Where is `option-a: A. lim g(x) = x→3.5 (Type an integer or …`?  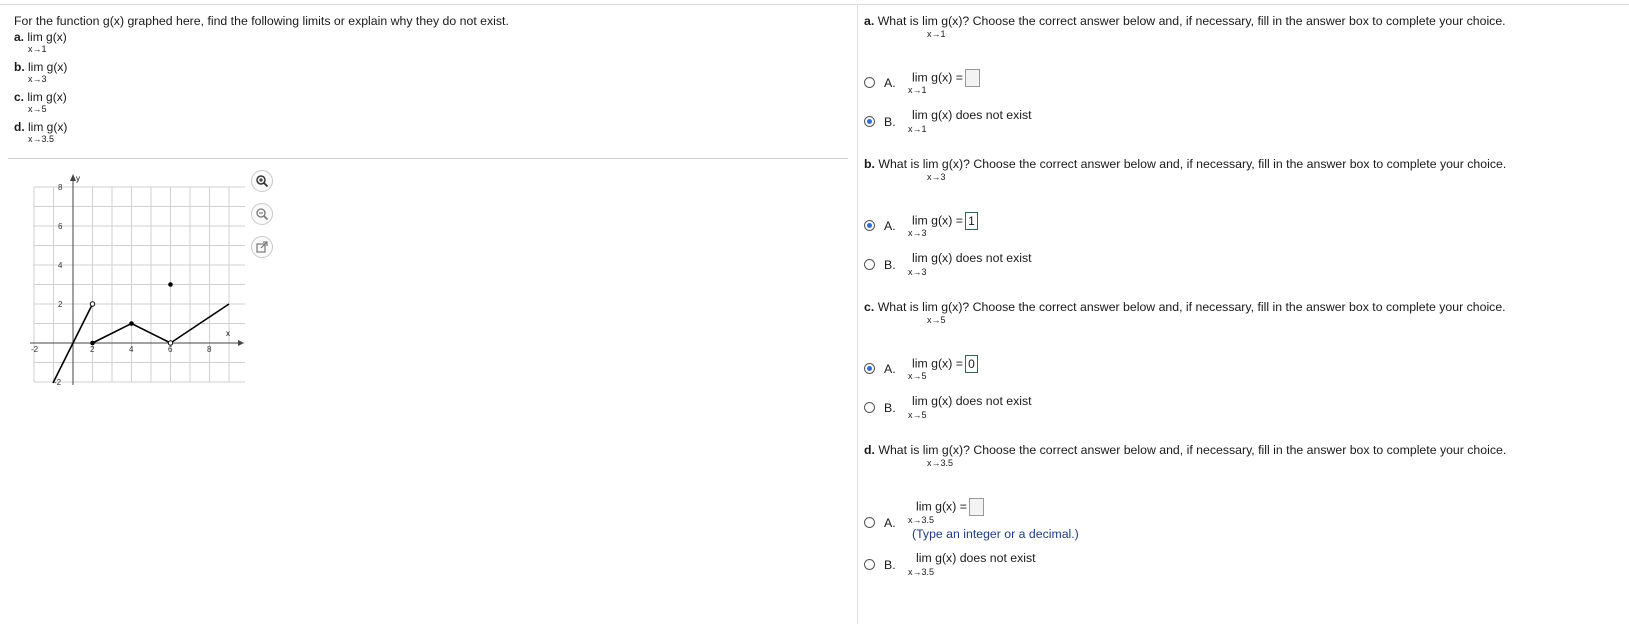 option-a: A. lim g(x) = x→3.5 (Type an integer or … is located at coordinates (1064, 521).